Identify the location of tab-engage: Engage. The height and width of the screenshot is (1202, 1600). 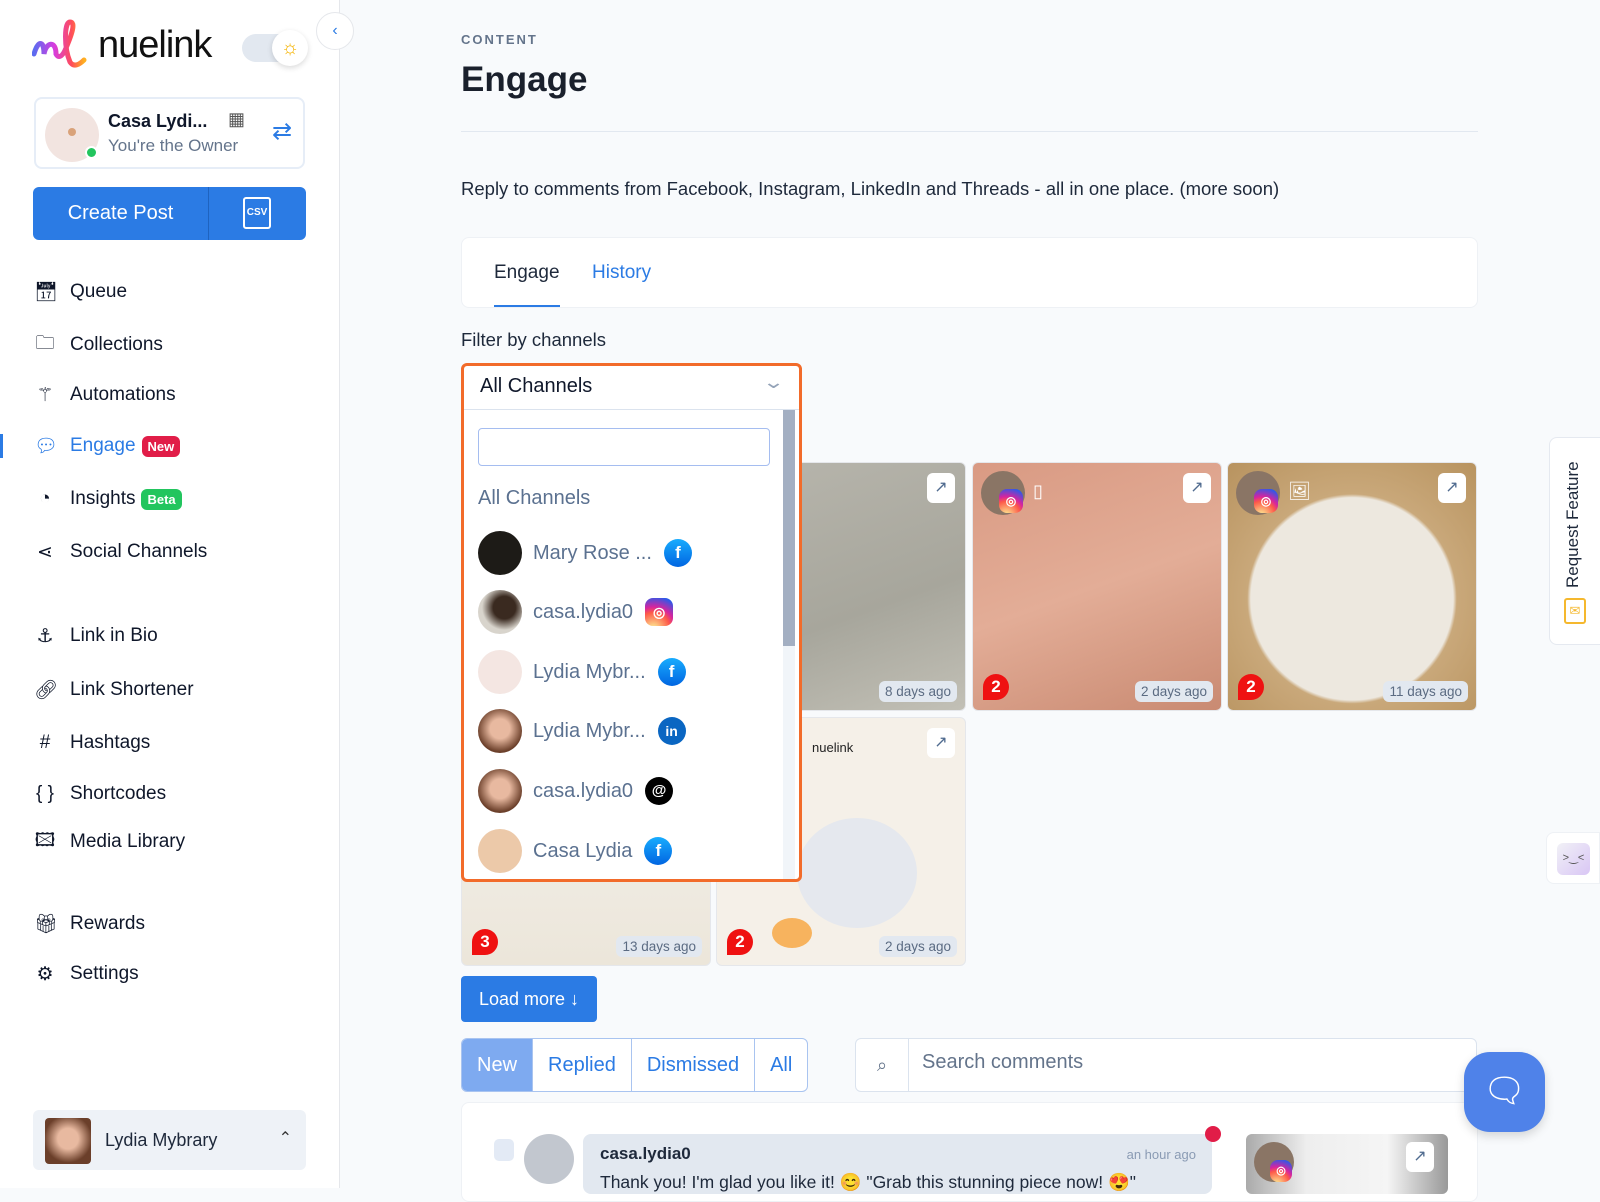
(527, 273).